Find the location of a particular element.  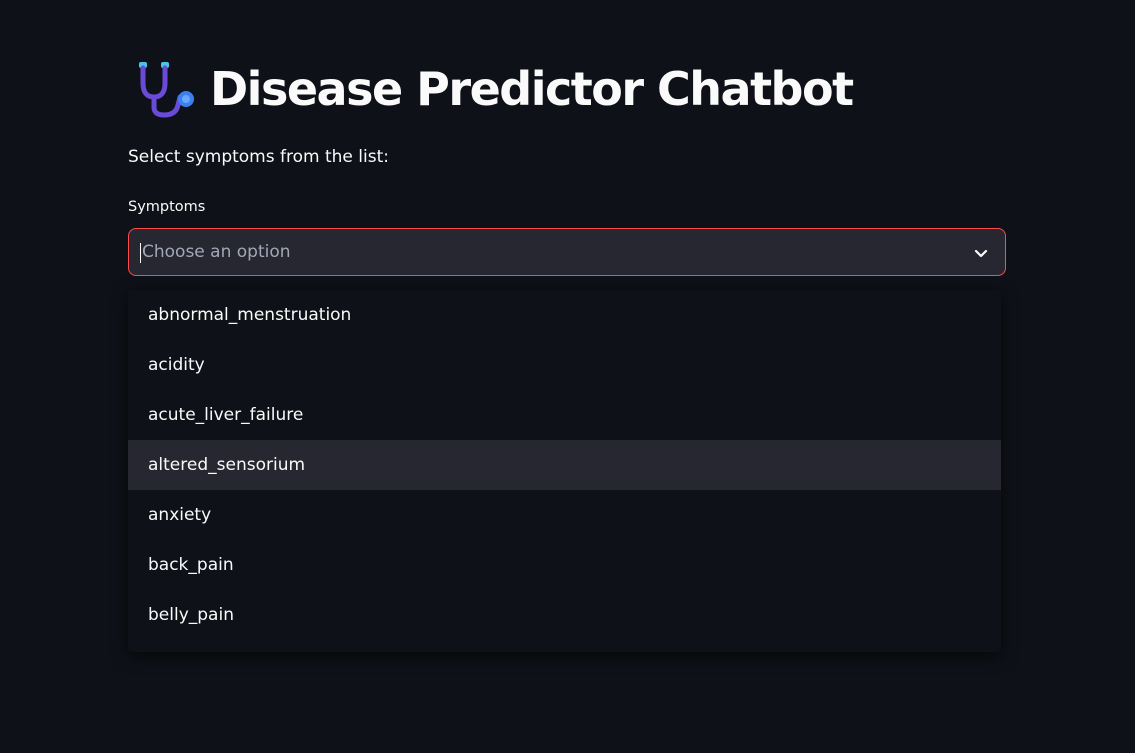

option-belly-pain: belly_pain is located at coordinates (564, 615).